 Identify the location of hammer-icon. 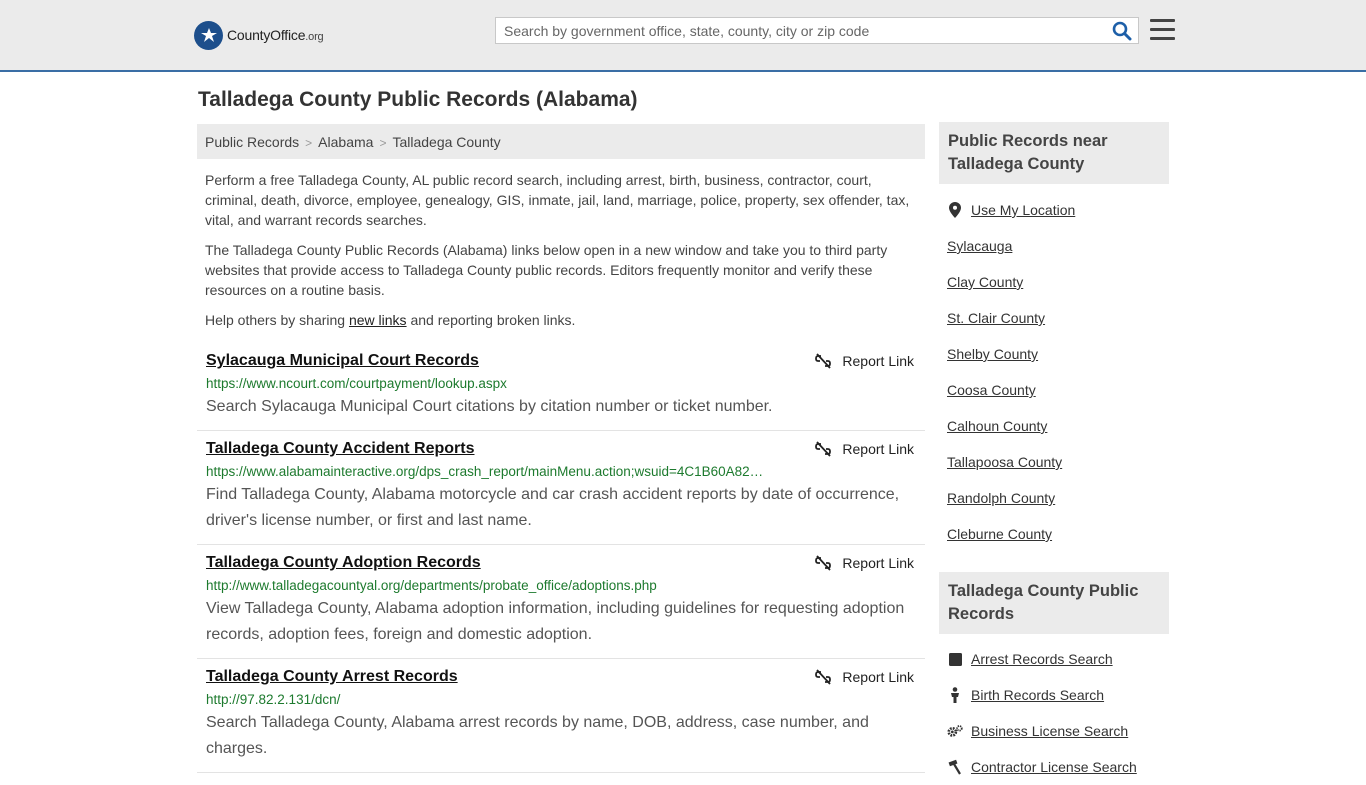
(955, 767).